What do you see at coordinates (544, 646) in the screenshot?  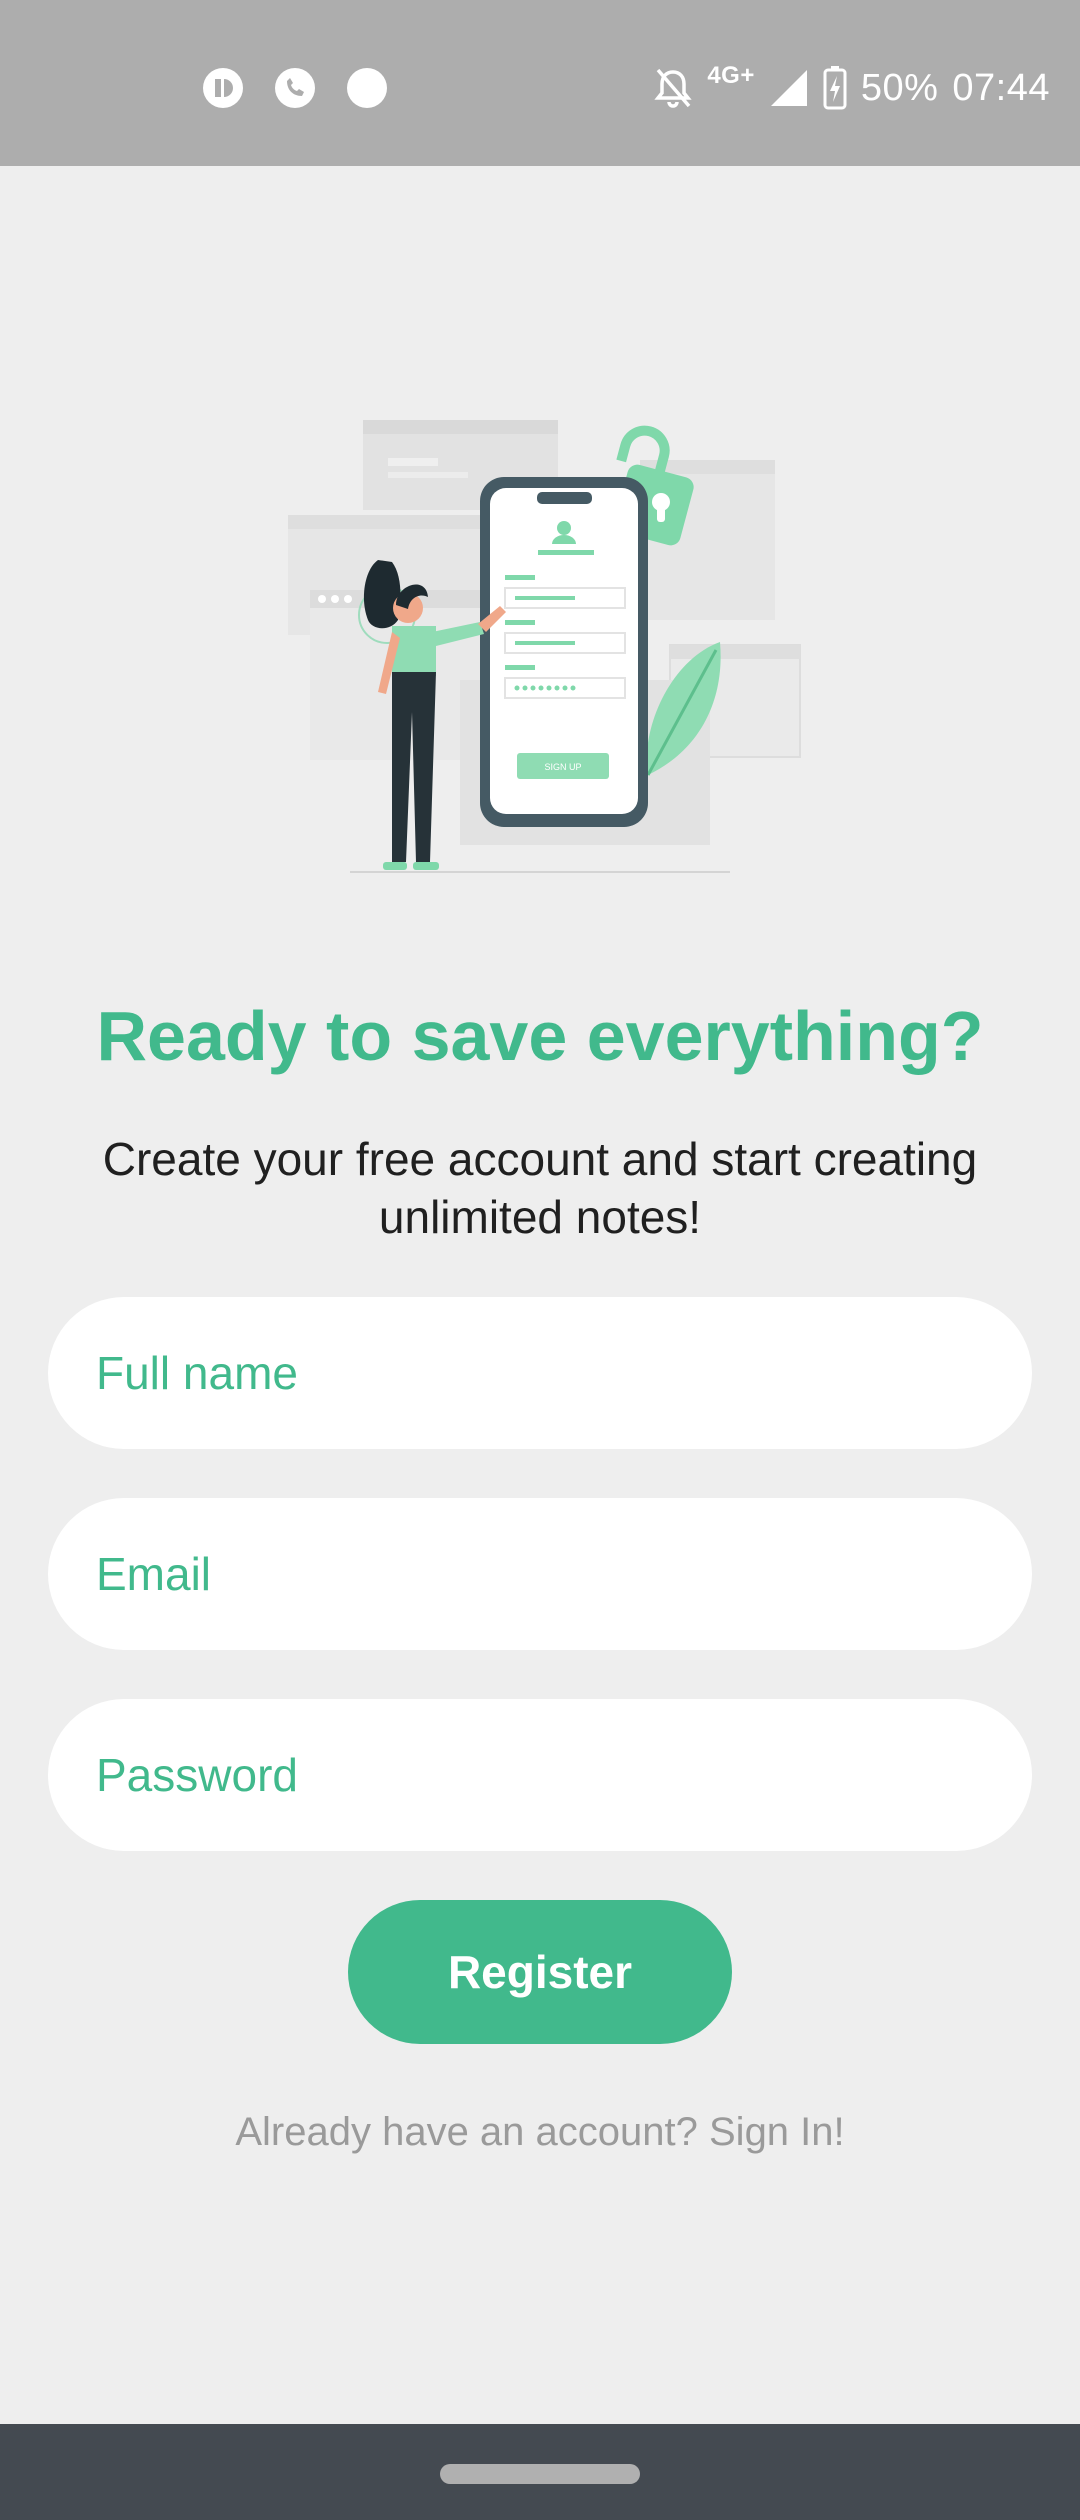 I see `signup-illustration: SIGN UP` at bounding box center [544, 646].